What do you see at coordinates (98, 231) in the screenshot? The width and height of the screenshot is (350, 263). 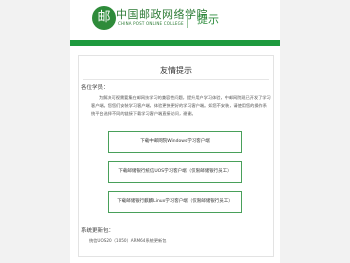 I see `system-update-heading: 系统更新包：` at bounding box center [98, 231].